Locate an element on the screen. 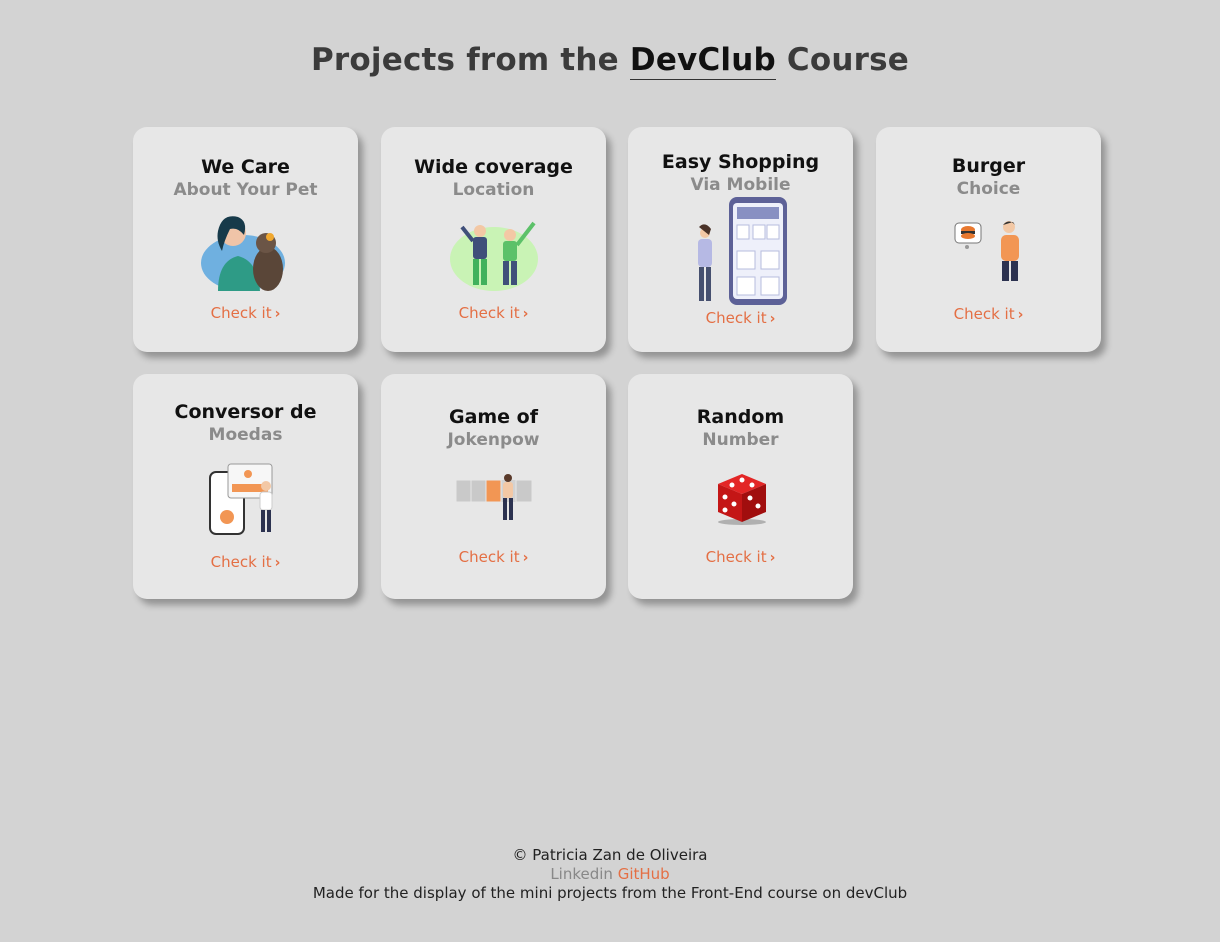  copyright: © Patricia Zan de Oliveira is located at coordinates (610, 855).